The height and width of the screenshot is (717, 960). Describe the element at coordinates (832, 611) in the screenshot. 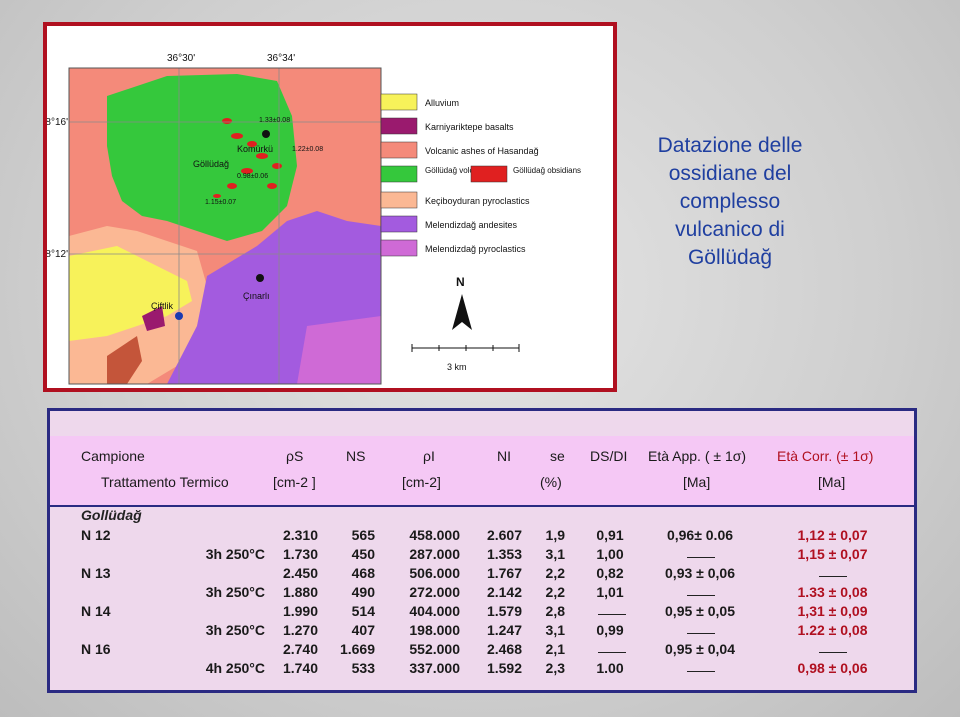

I see `cell-corr: 1,31 ± 0,09` at that location.